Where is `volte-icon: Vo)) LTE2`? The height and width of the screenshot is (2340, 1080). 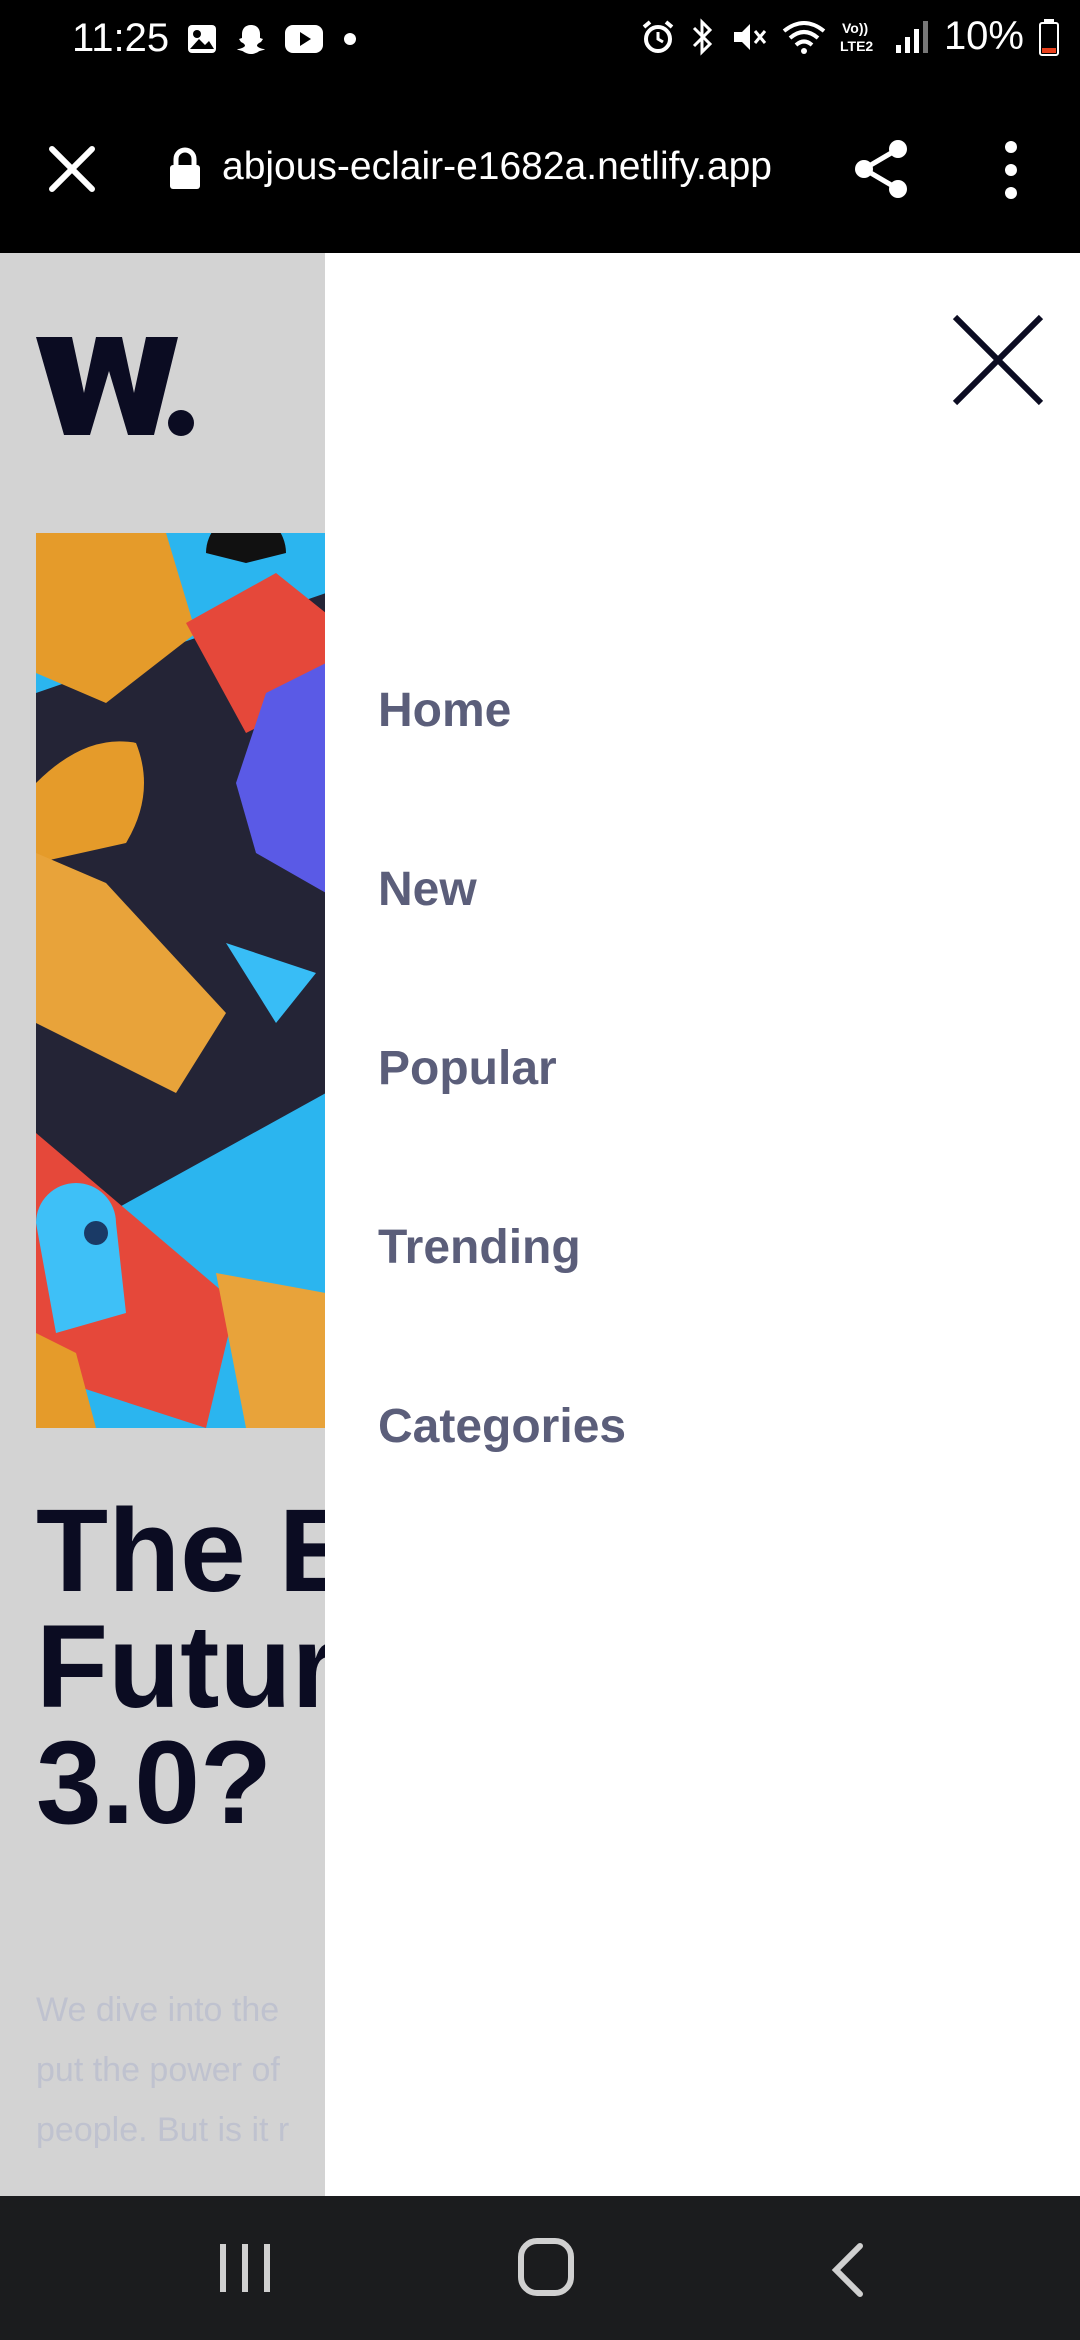
volte-icon: Vo)) LTE2 is located at coordinates (856, 37).